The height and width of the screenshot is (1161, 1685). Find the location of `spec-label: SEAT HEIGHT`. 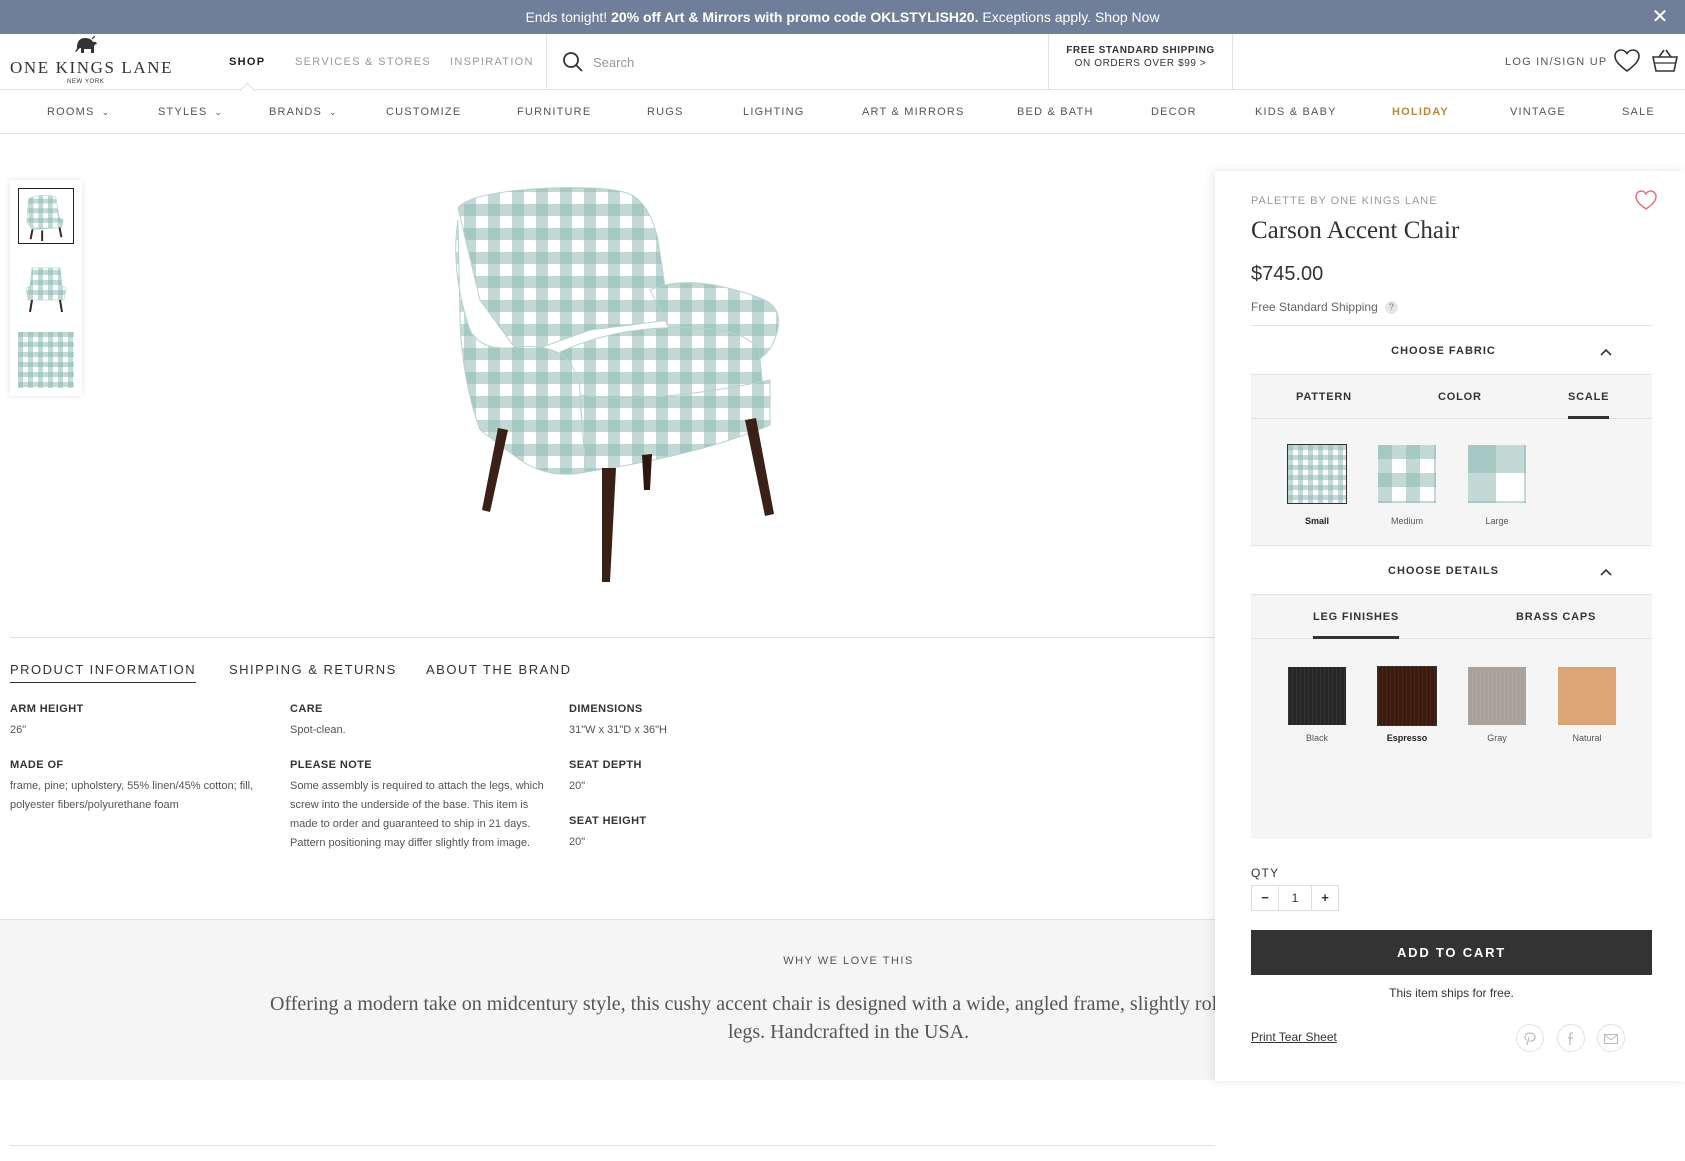

spec-label: SEAT HEIGHT is located at coordinates (608, 821).